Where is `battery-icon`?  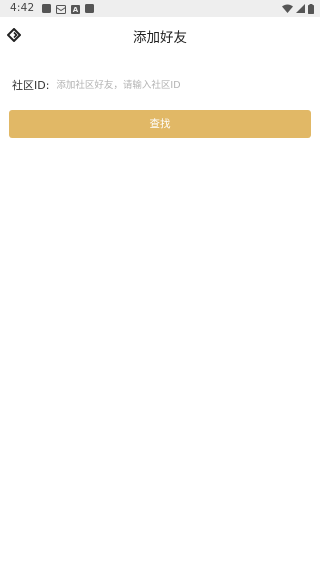
battery-icon is located at coordinates (311, 8).